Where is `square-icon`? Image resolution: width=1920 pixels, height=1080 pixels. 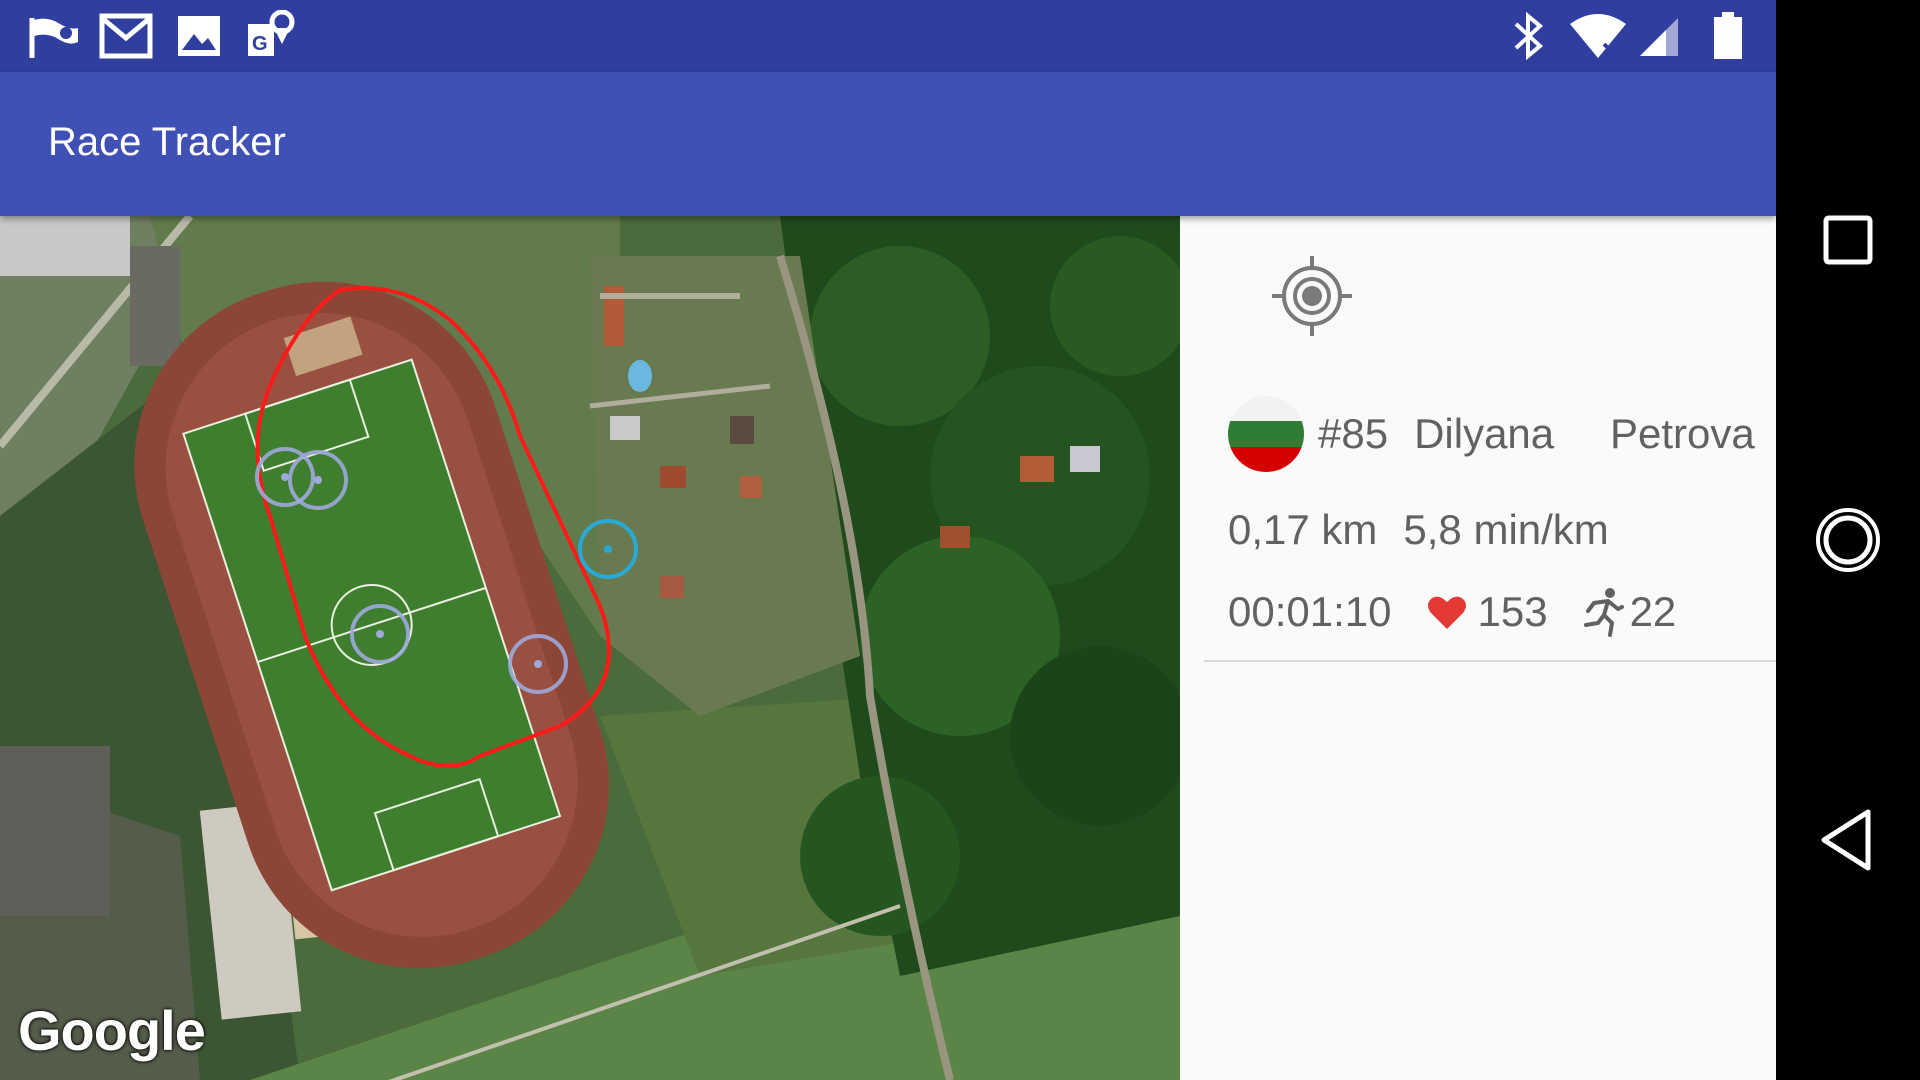
square-icon is located at coordinates (1848, 240).